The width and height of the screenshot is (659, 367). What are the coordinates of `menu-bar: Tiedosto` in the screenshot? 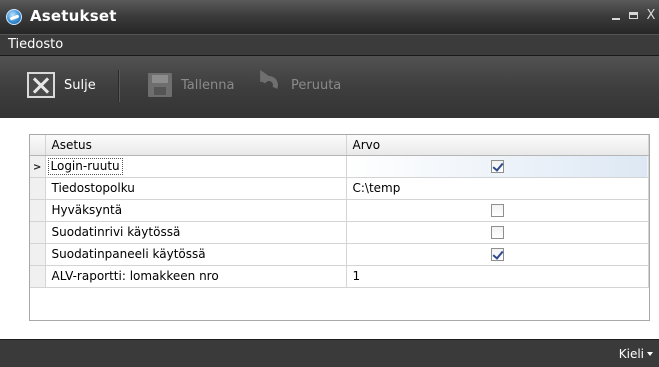 It's located at (329, 45).